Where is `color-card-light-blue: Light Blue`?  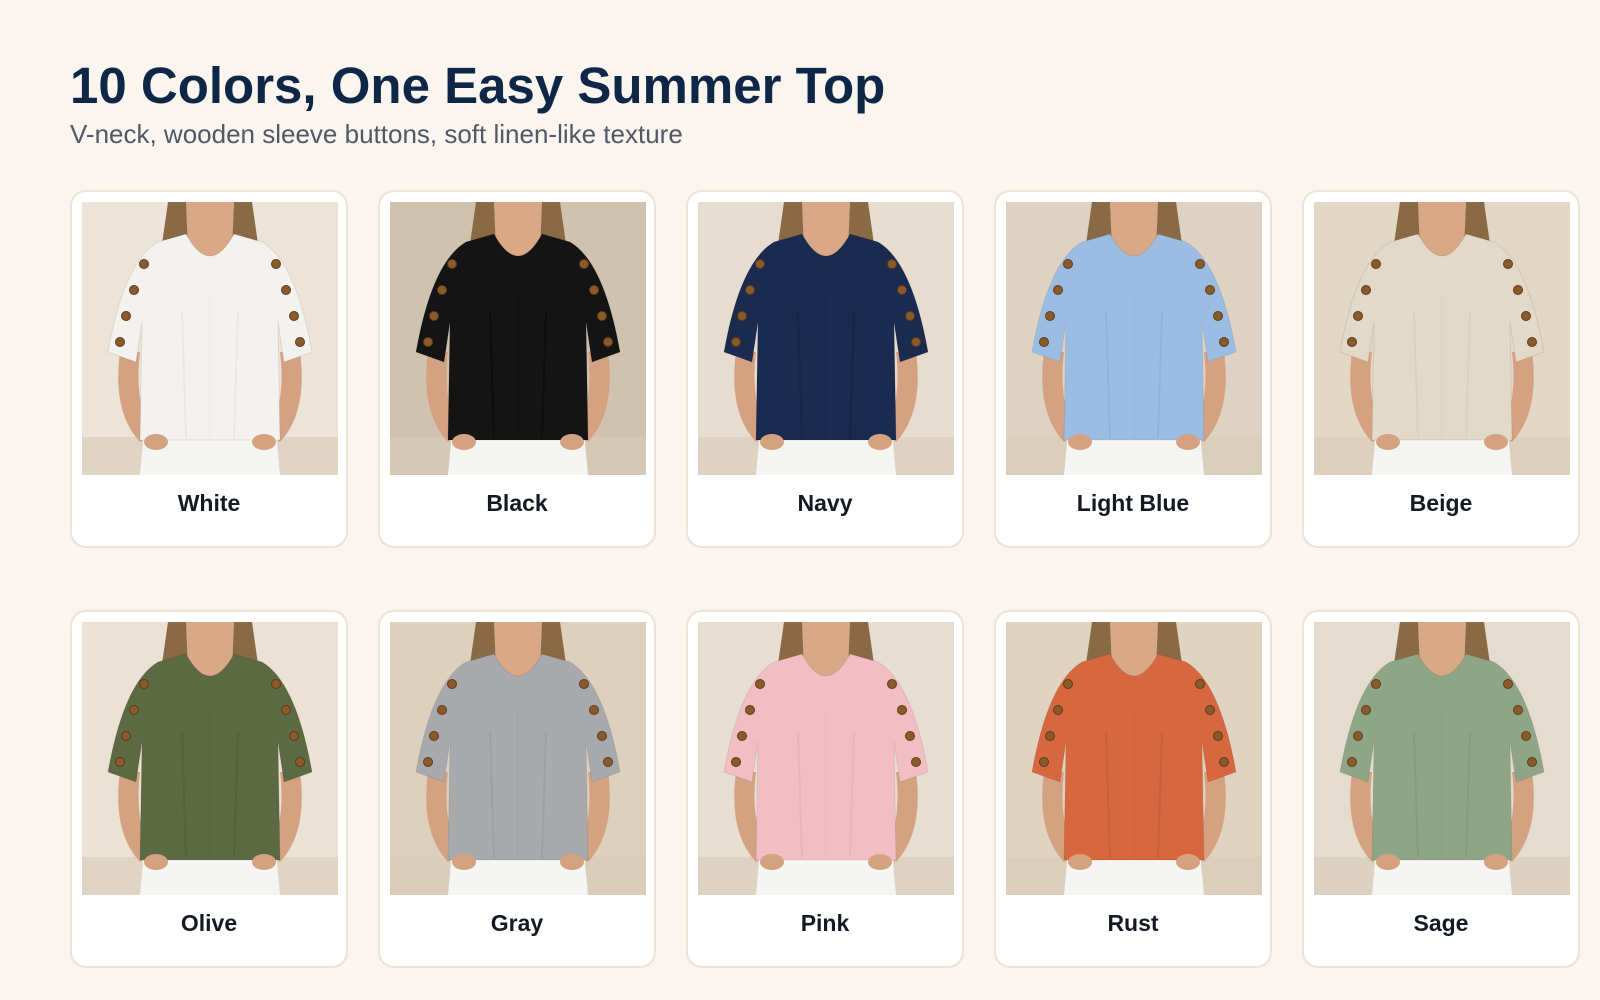
color-card-light-blue: Light Blue is located at coordinates (1133, 369).